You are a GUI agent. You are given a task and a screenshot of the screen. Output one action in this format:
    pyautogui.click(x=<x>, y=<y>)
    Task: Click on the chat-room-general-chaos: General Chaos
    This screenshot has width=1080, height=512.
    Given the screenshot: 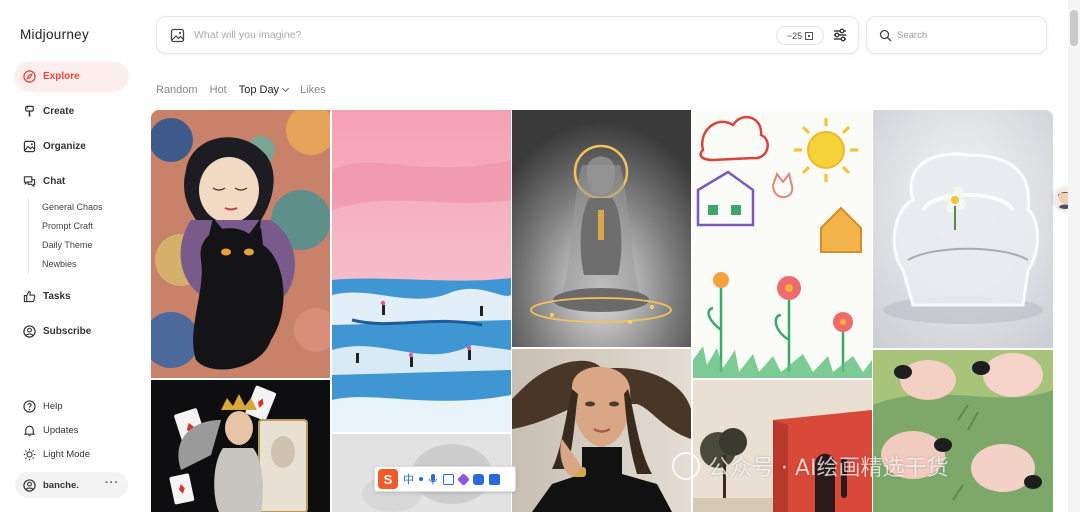 What is the action you would take?
    pyautogui.click(x=72, y=207)
    